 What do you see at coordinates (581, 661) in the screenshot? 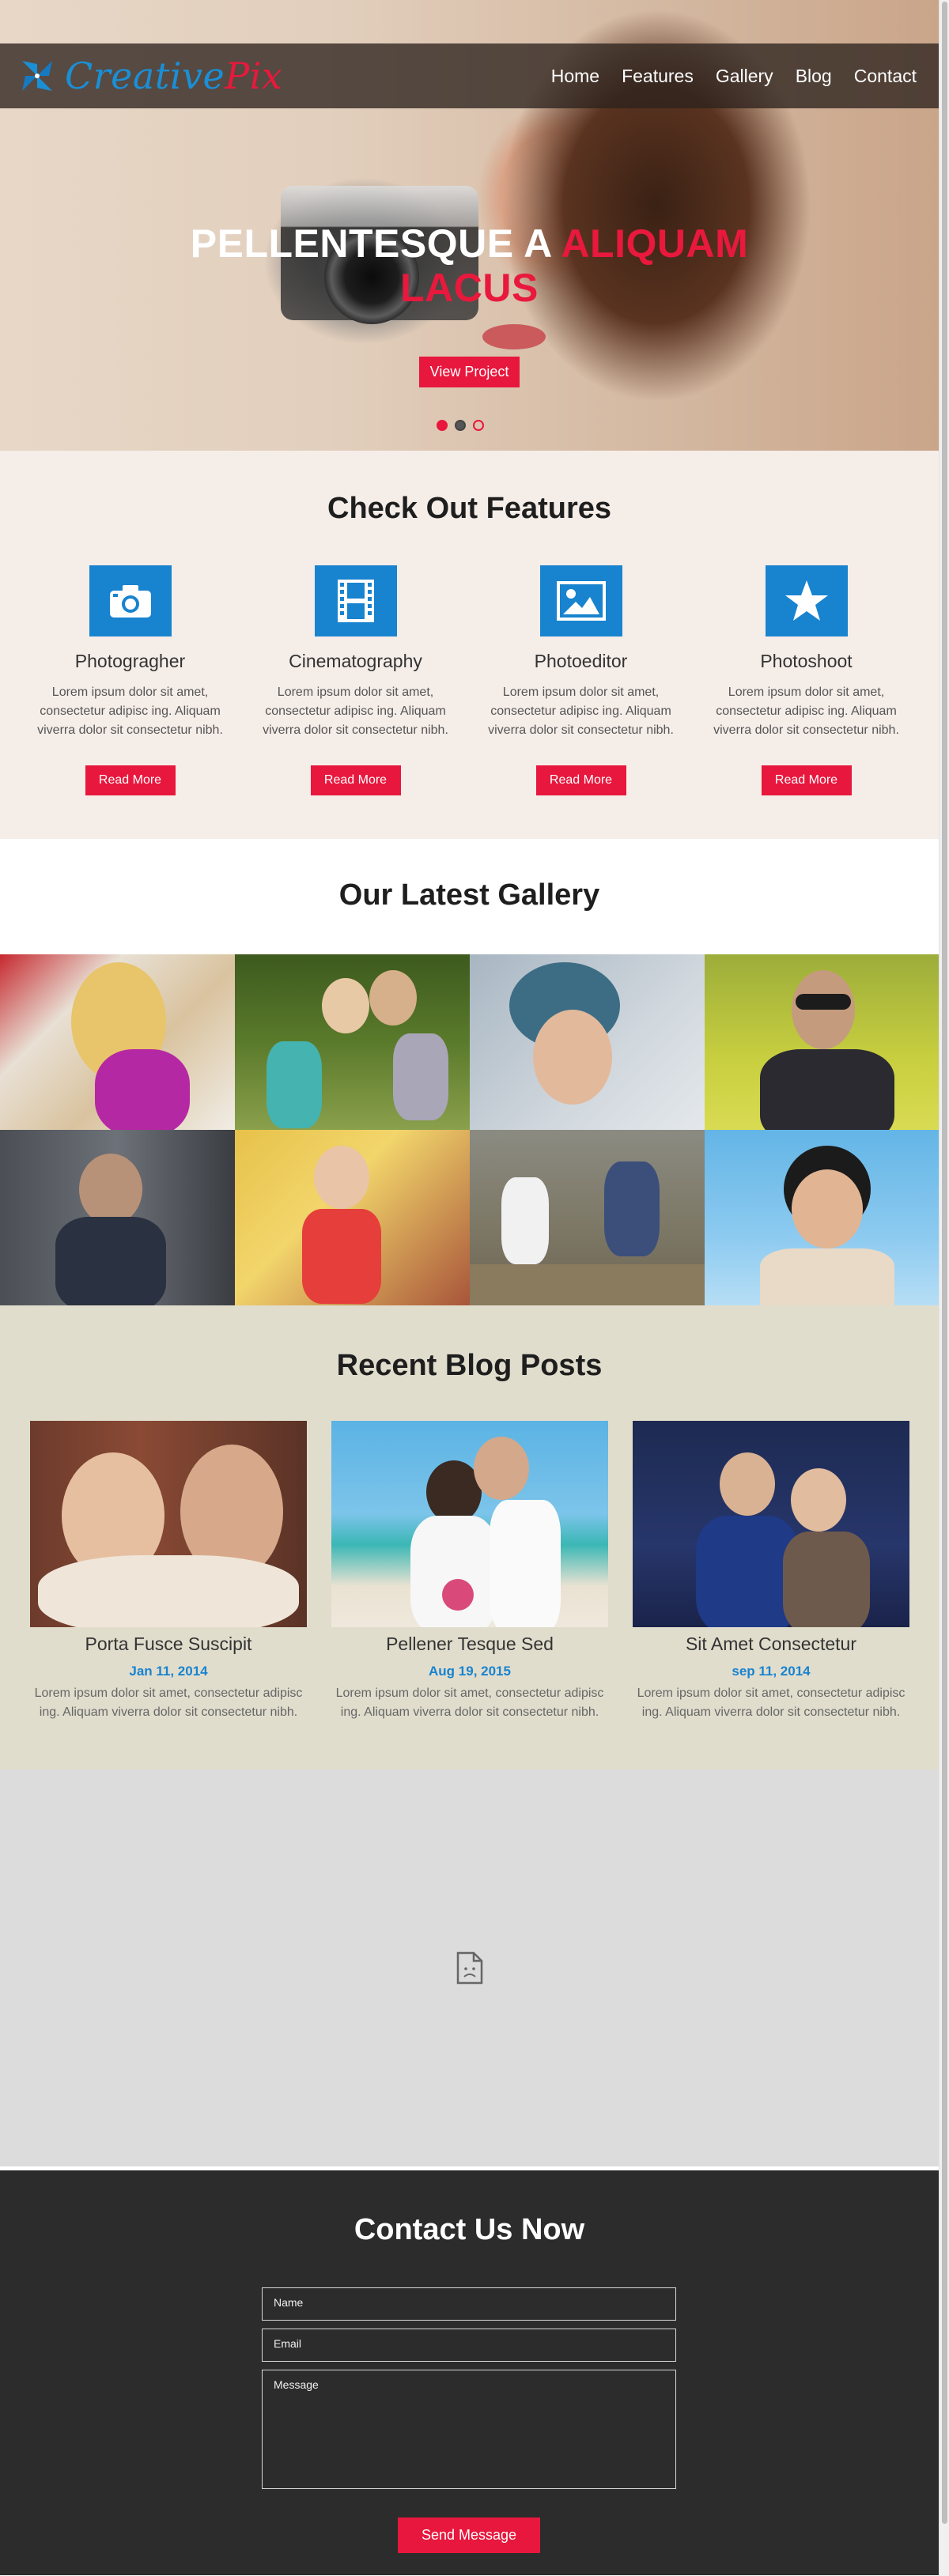
I see `feature-title: Photoeditor` at bounding box center [581, 661].